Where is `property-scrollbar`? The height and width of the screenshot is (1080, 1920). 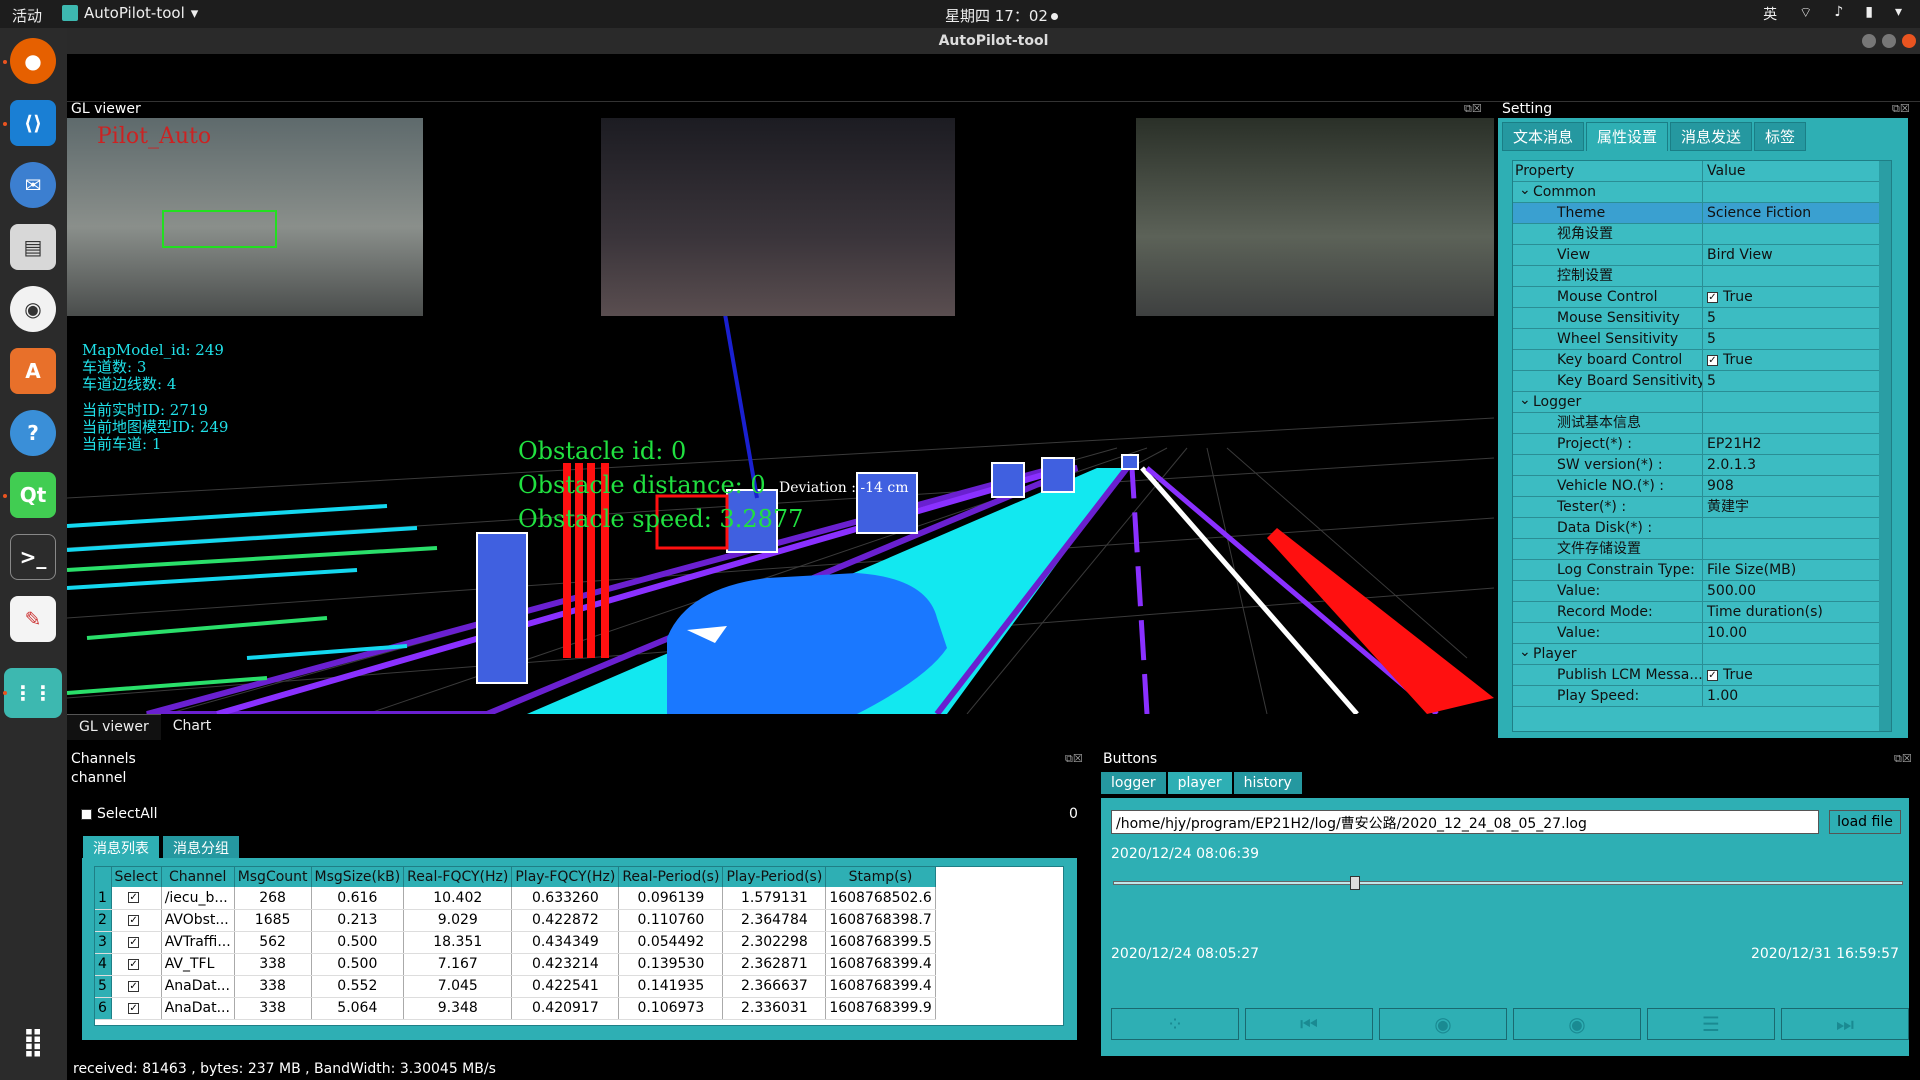
property-scrollbar is located at coordinates (1885, 446).